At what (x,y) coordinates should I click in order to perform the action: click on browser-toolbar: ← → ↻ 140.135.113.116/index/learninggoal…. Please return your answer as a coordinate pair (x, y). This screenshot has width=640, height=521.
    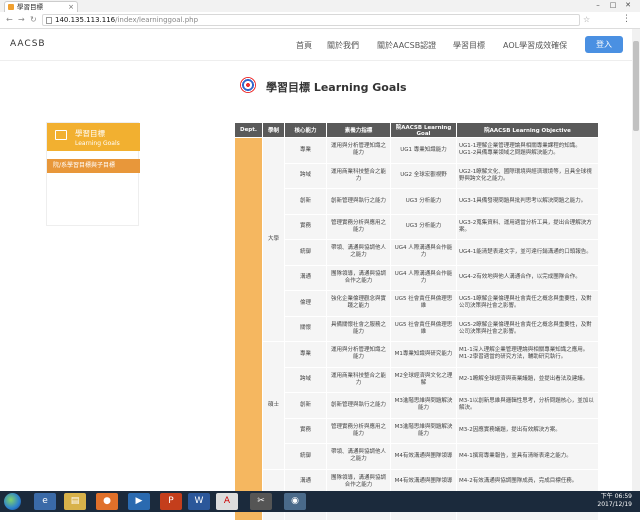
    Looking at the image, I should click on (320, 20).